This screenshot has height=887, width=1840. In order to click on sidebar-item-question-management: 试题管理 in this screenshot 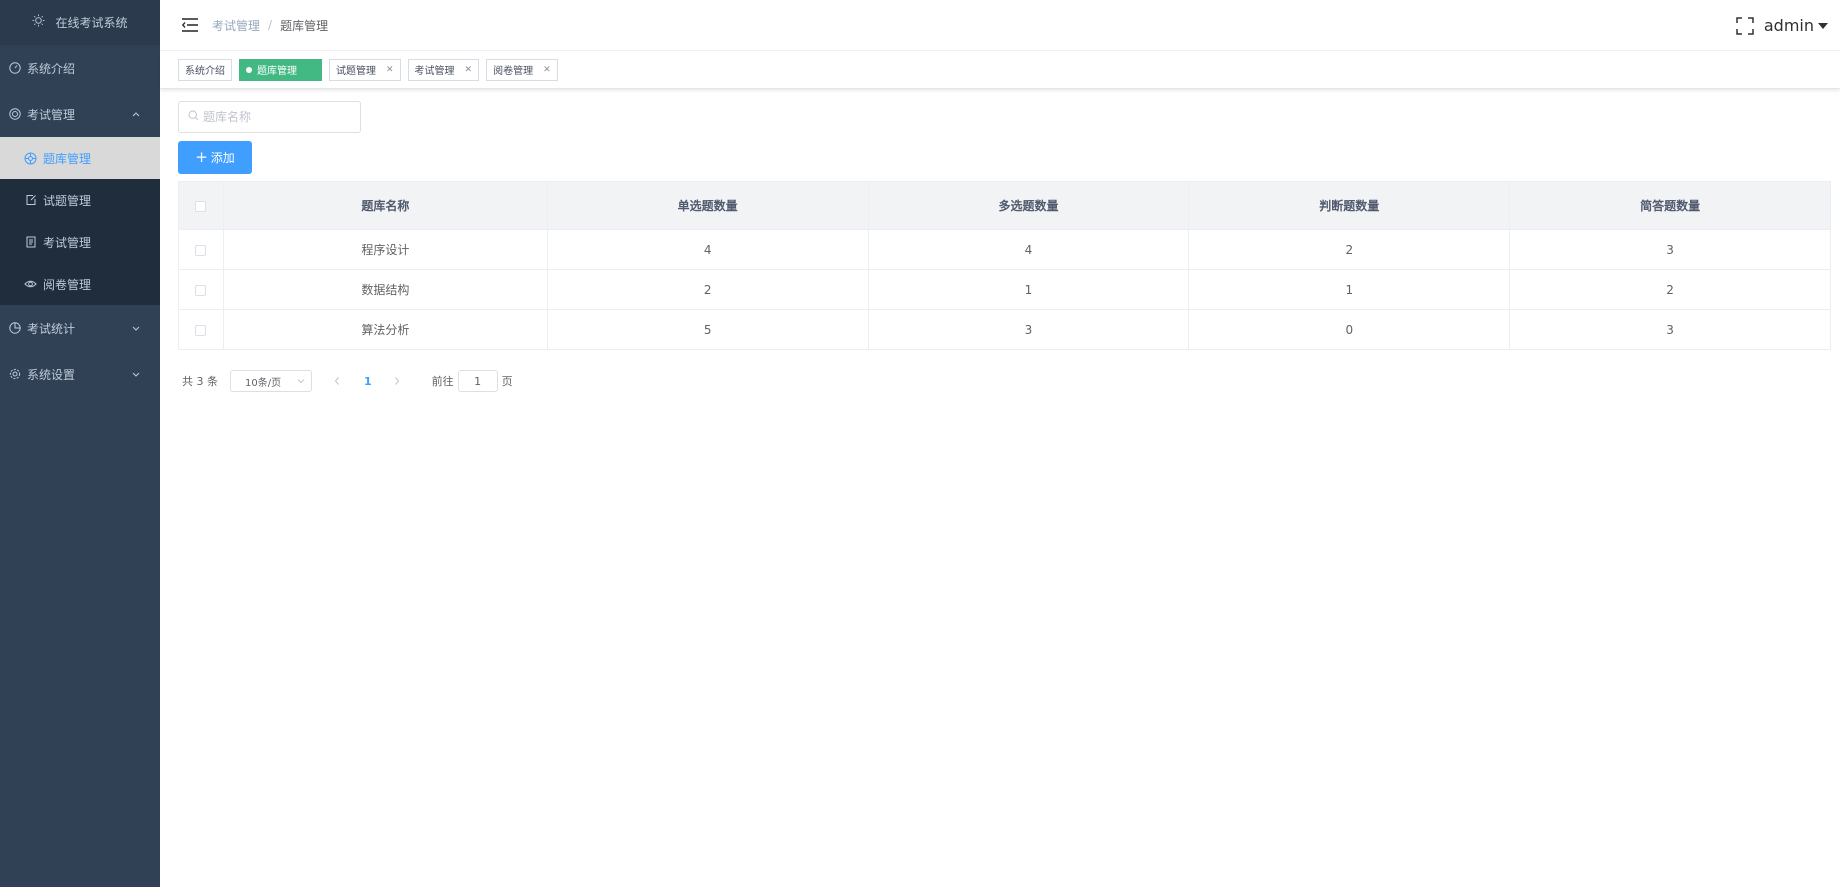, I will do `click(80, 200)`.